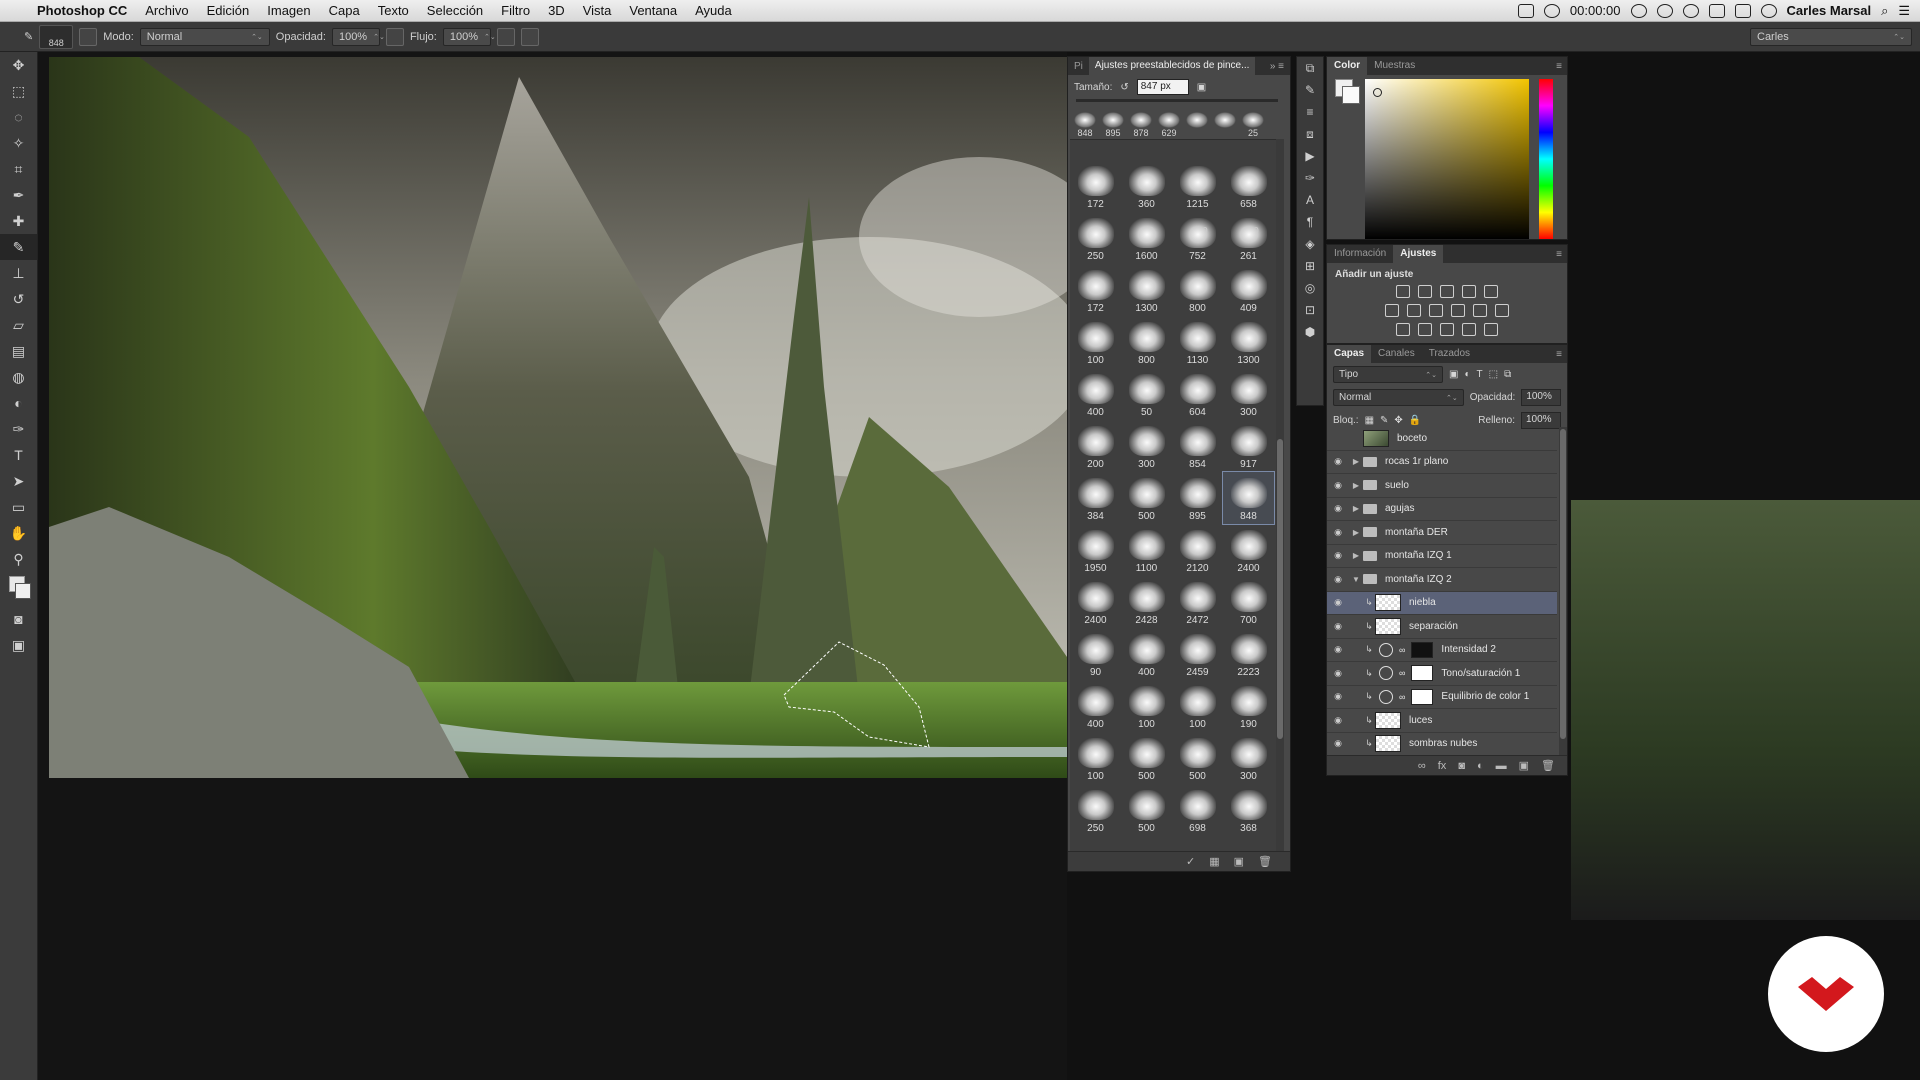 The width and height of the screenshot is (1920, 1080). What do you see at coordinates (1360, 254) in the screenshot?
I see `tab-info: Información` at bounding box center [1360, 254].